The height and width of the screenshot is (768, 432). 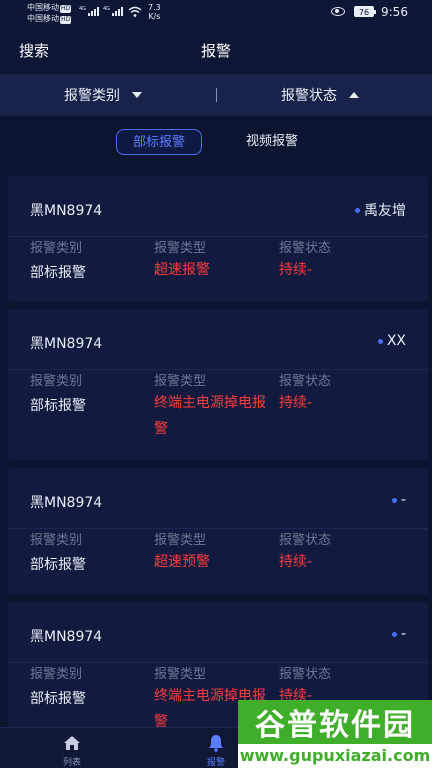 I want to click on wifi-icon, so click(x=135, y=11).